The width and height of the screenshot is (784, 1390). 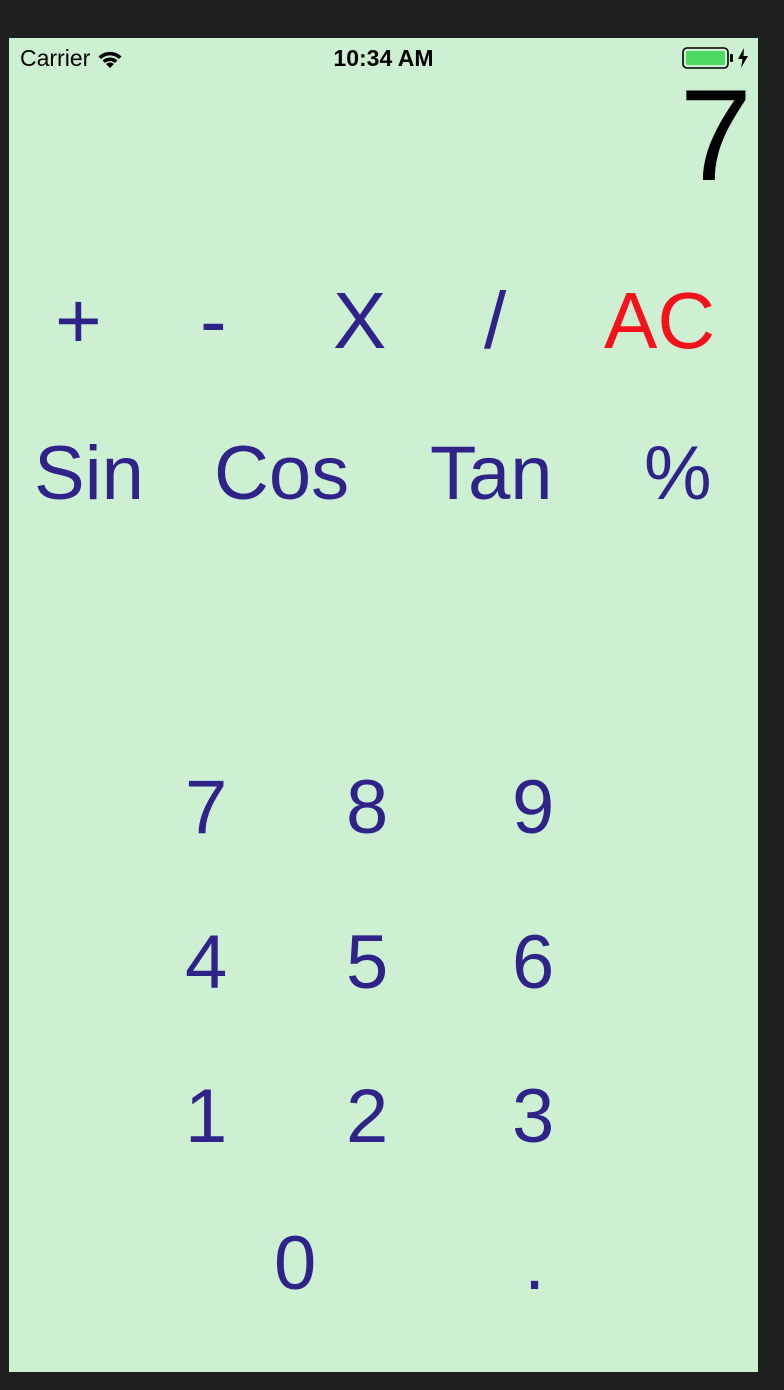 I want to click on digit-3-button: 3, so click(x=533, y=1117).